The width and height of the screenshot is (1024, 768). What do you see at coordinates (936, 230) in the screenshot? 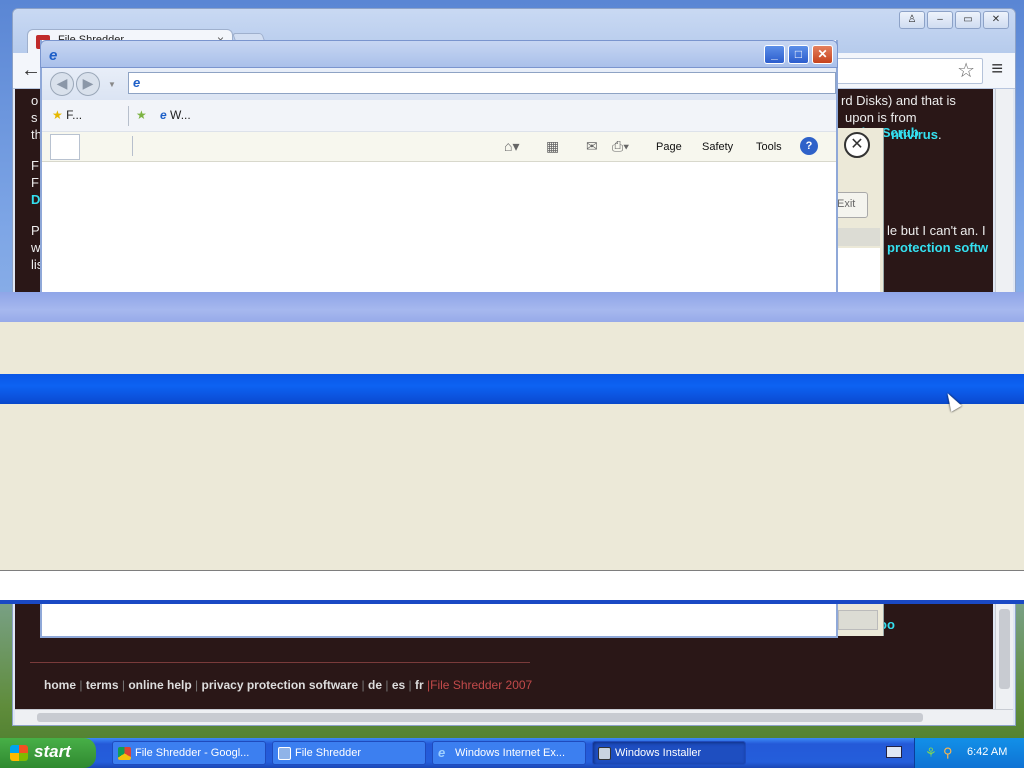
I see `page-text-fragment: le but I can't an. I` at bounding box center [936, 230].